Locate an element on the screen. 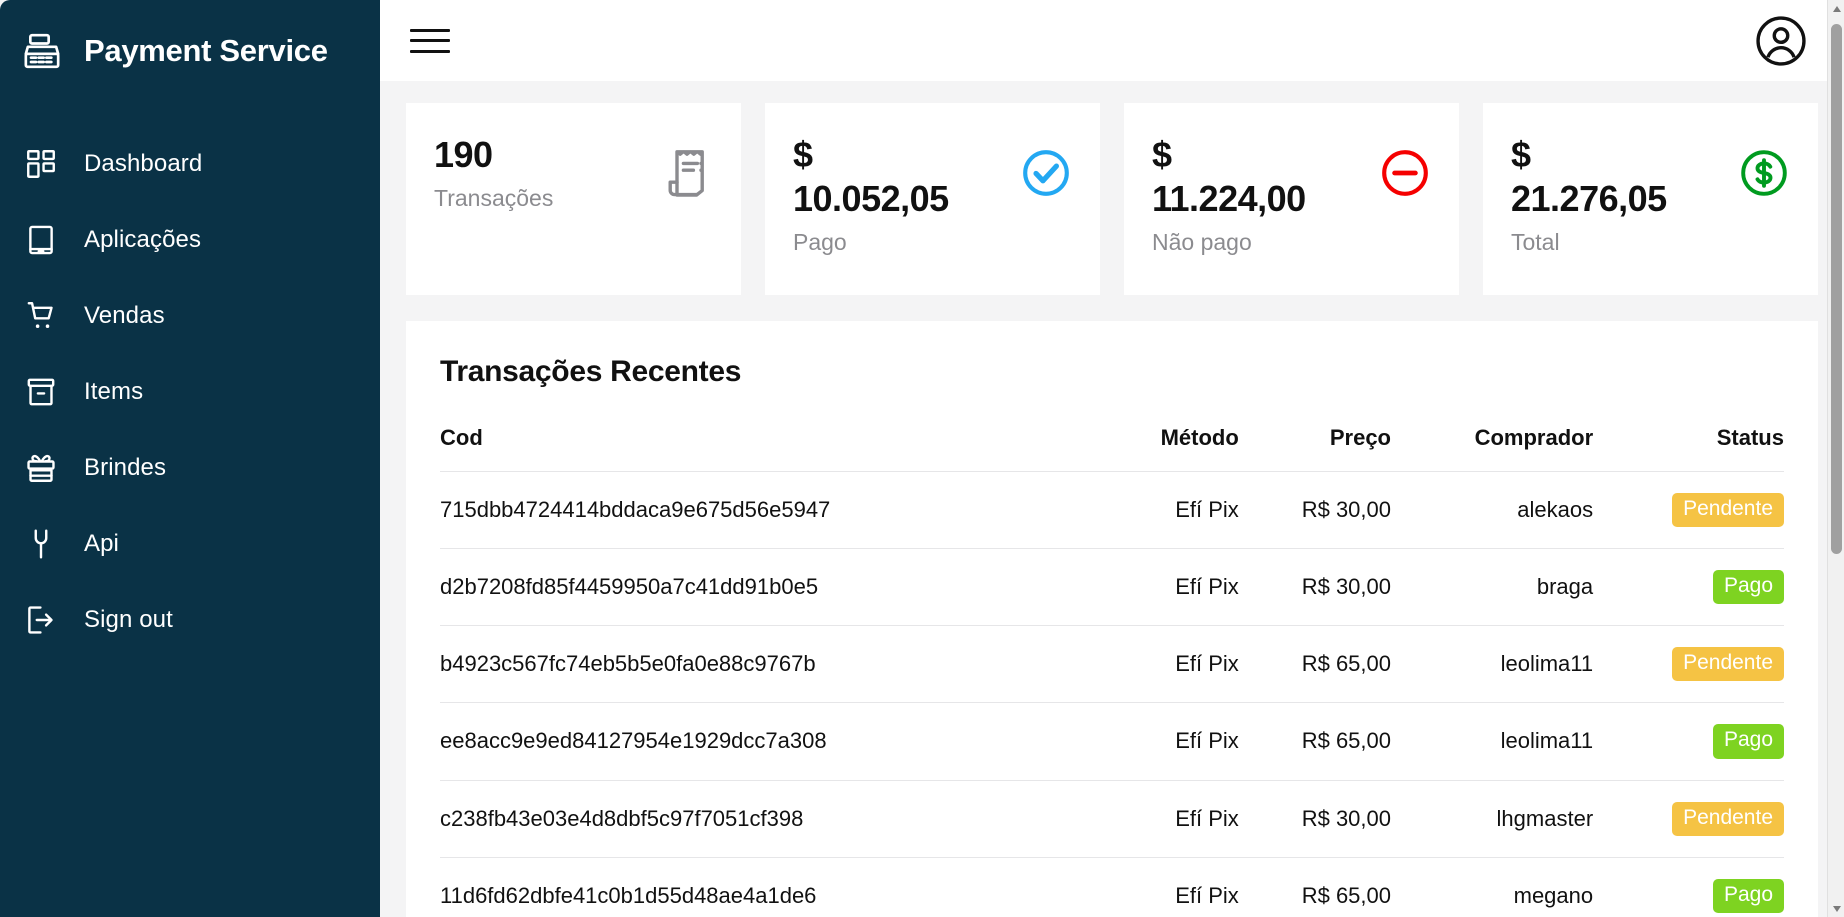 The image size is (1844, 917). column-header-preco: Preço is located at coordinates (1315, 448).